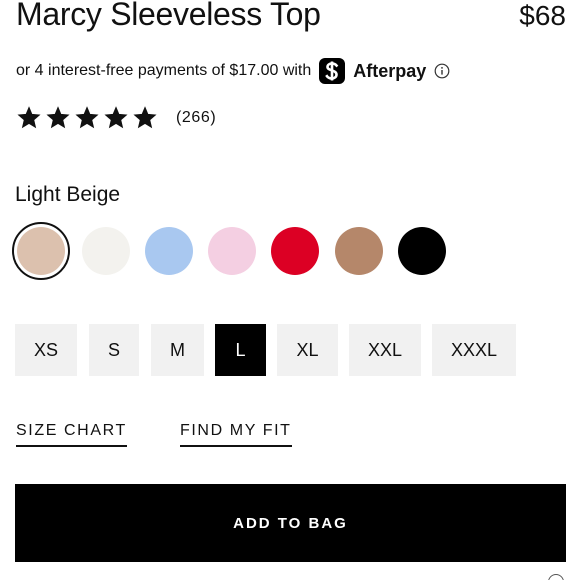 This screenshot has width=580, height=580. Describe the element at coordinates (169, 251) in the screenshot. I see `color-swatch-light-blue` at that location.